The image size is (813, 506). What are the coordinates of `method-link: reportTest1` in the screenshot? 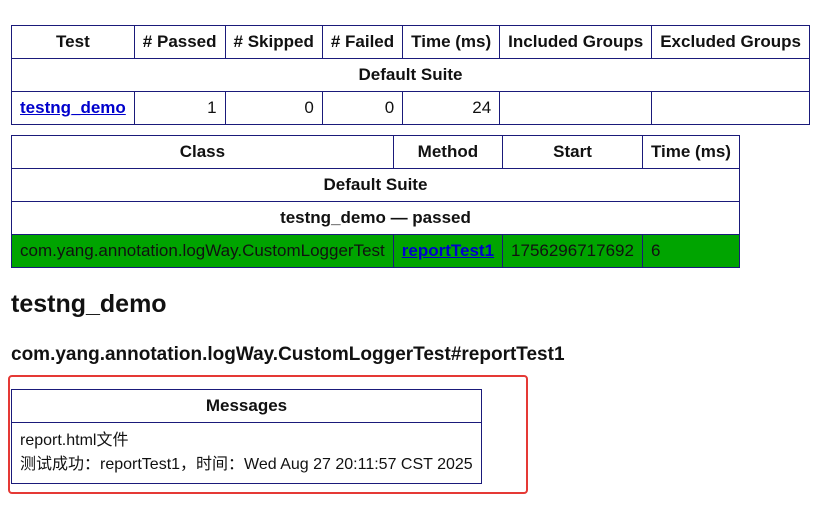 It's located at (448, 250).